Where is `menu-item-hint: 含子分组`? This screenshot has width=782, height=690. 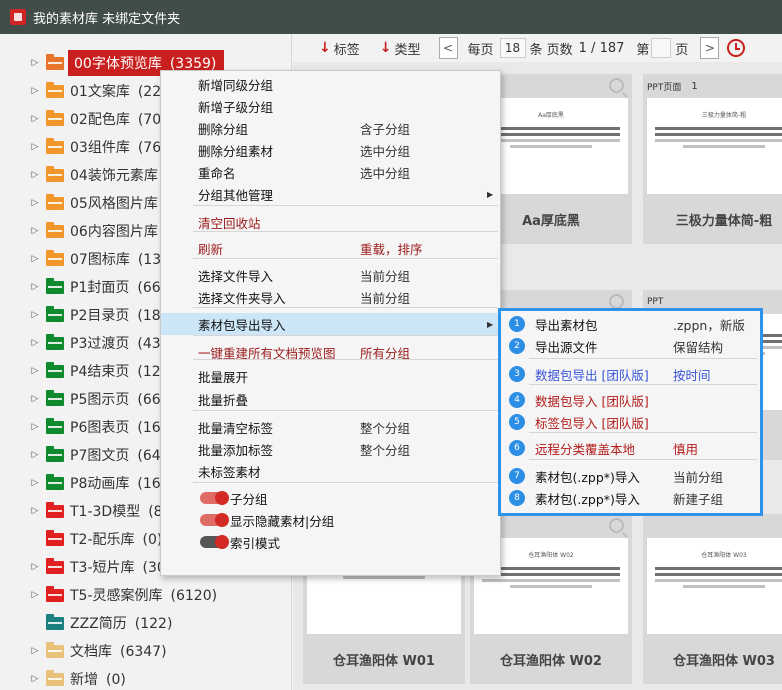
menu-item-hint: 含子分组 is located at coordinates (385, 129).